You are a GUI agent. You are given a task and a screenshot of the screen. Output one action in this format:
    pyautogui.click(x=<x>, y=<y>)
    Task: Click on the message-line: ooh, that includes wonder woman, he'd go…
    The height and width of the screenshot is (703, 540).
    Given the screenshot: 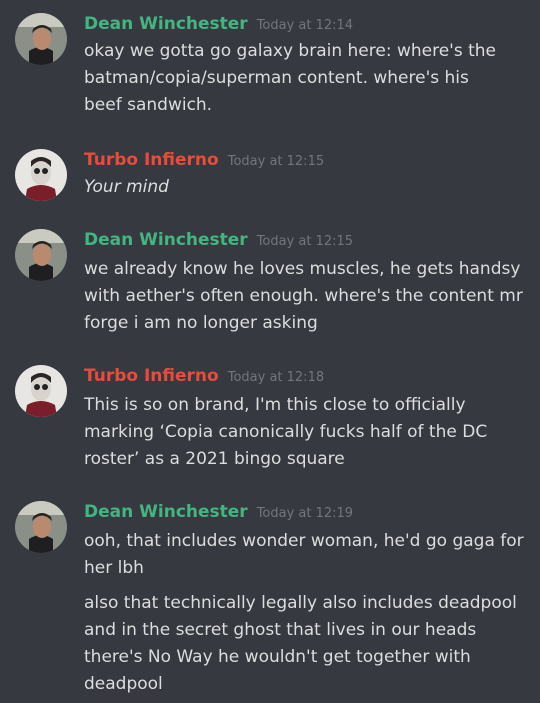 What is the action you would take?
    pyautogui.click(x=304, y=541)
    